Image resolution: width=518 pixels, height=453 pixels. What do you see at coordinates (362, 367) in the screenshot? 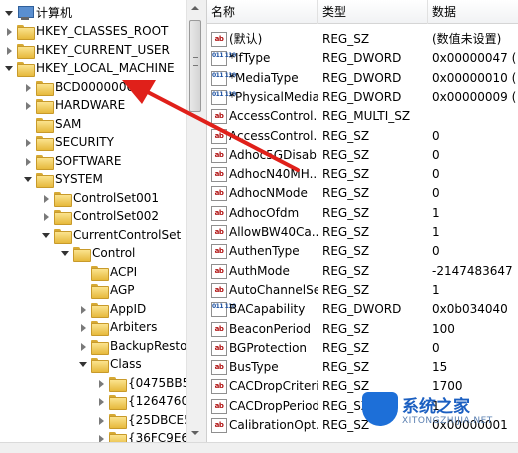
I see `registry-value-row: ab BusType REG_SZ 15` at bounding box center [362, 367].